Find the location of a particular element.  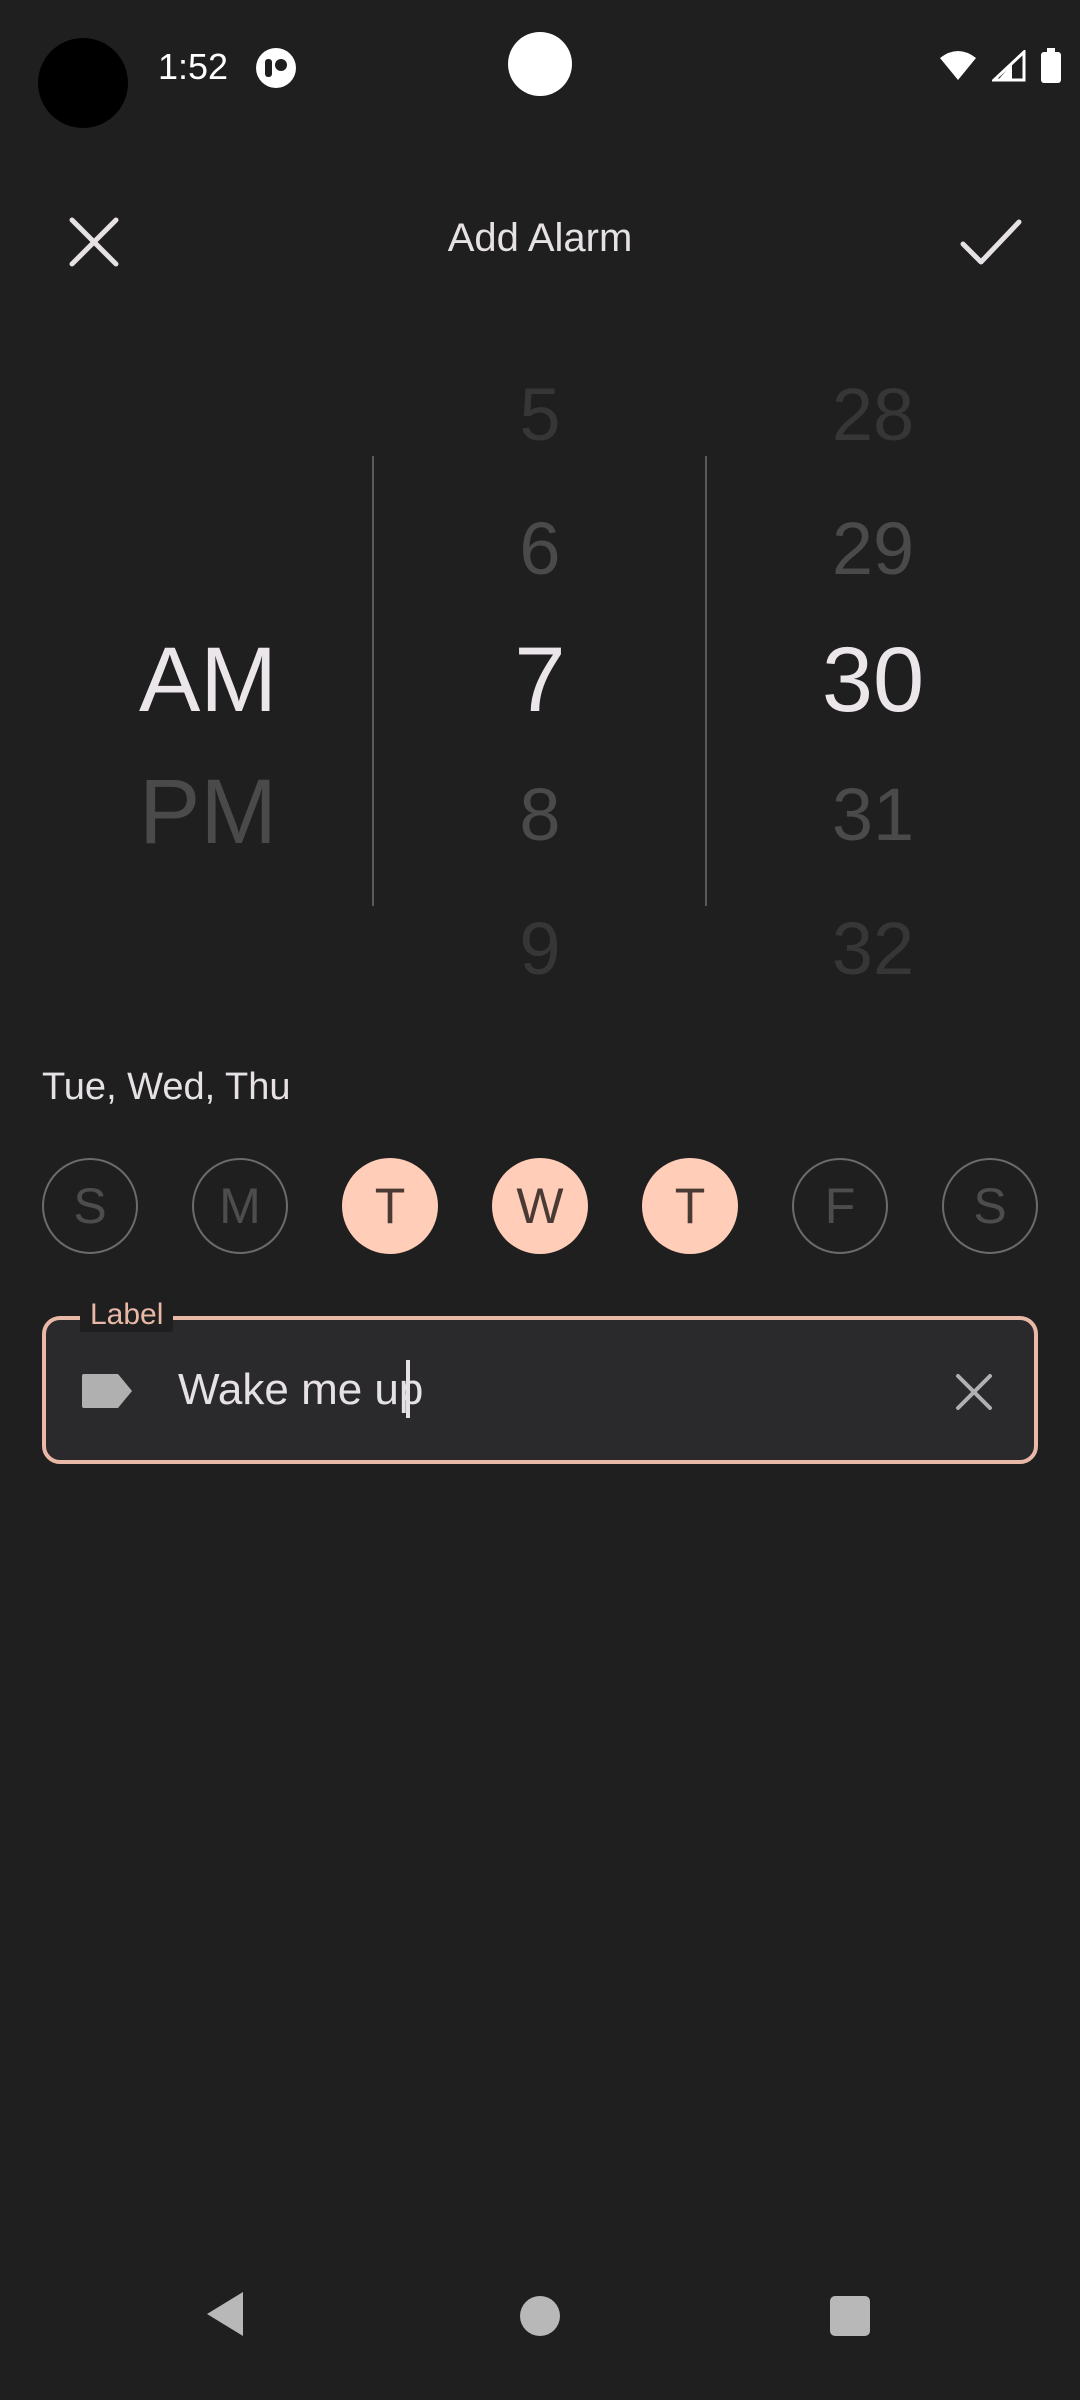

status-bar: 1:52 is located at coordinates (540, 65).